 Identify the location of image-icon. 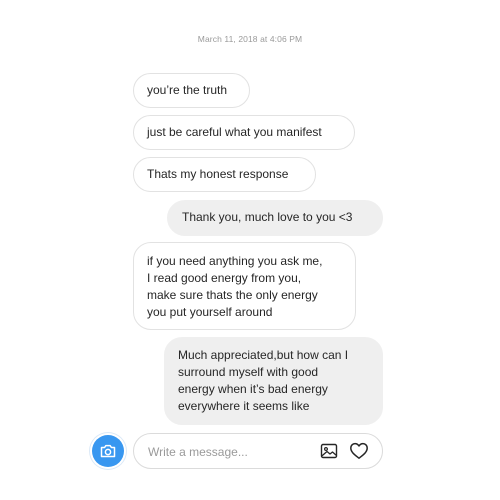
(329, 451).